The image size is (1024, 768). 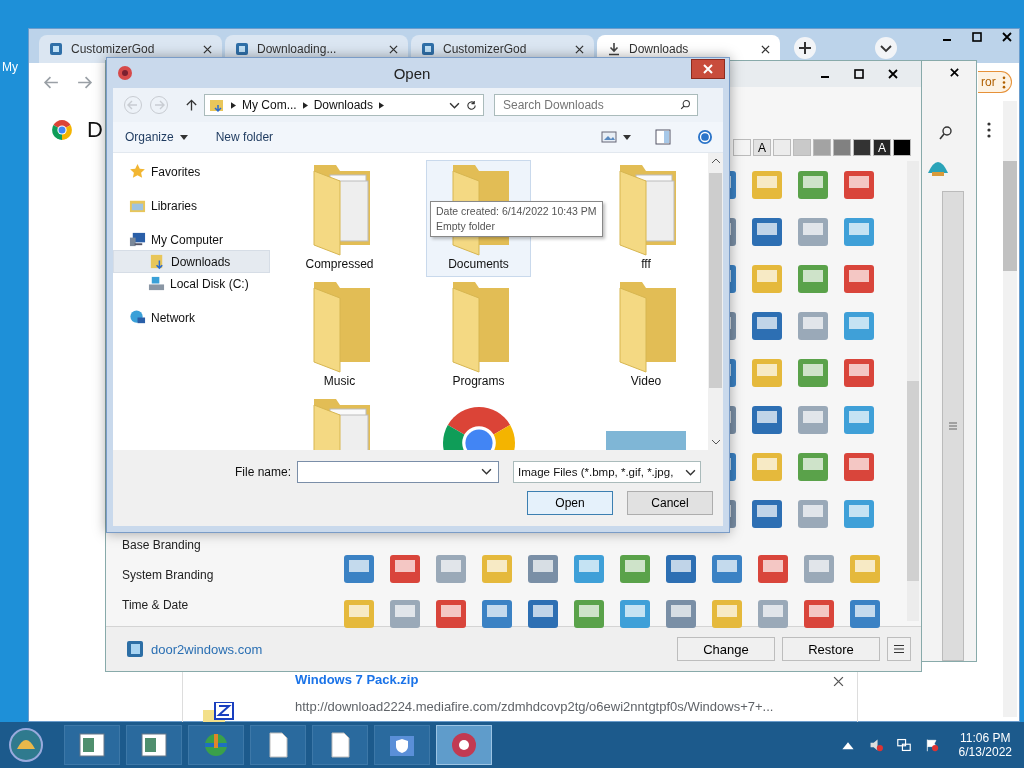 I want to click on tab-search-icon, so click(x=886, y=48).